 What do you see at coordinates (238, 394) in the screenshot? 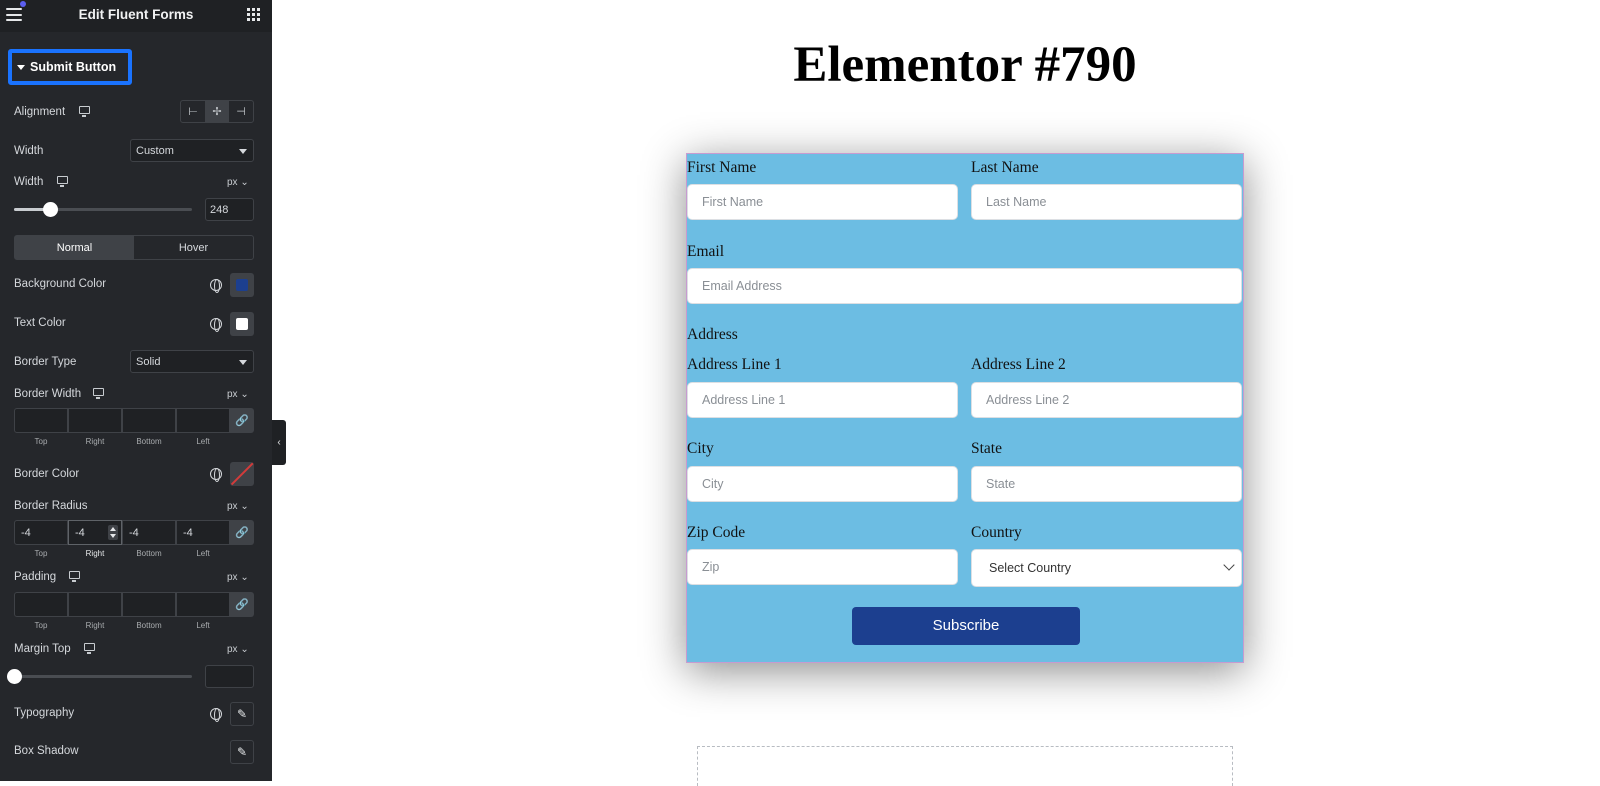
I see `border-width-unit-selector: px ⌄` at bounding box center [238, 394].